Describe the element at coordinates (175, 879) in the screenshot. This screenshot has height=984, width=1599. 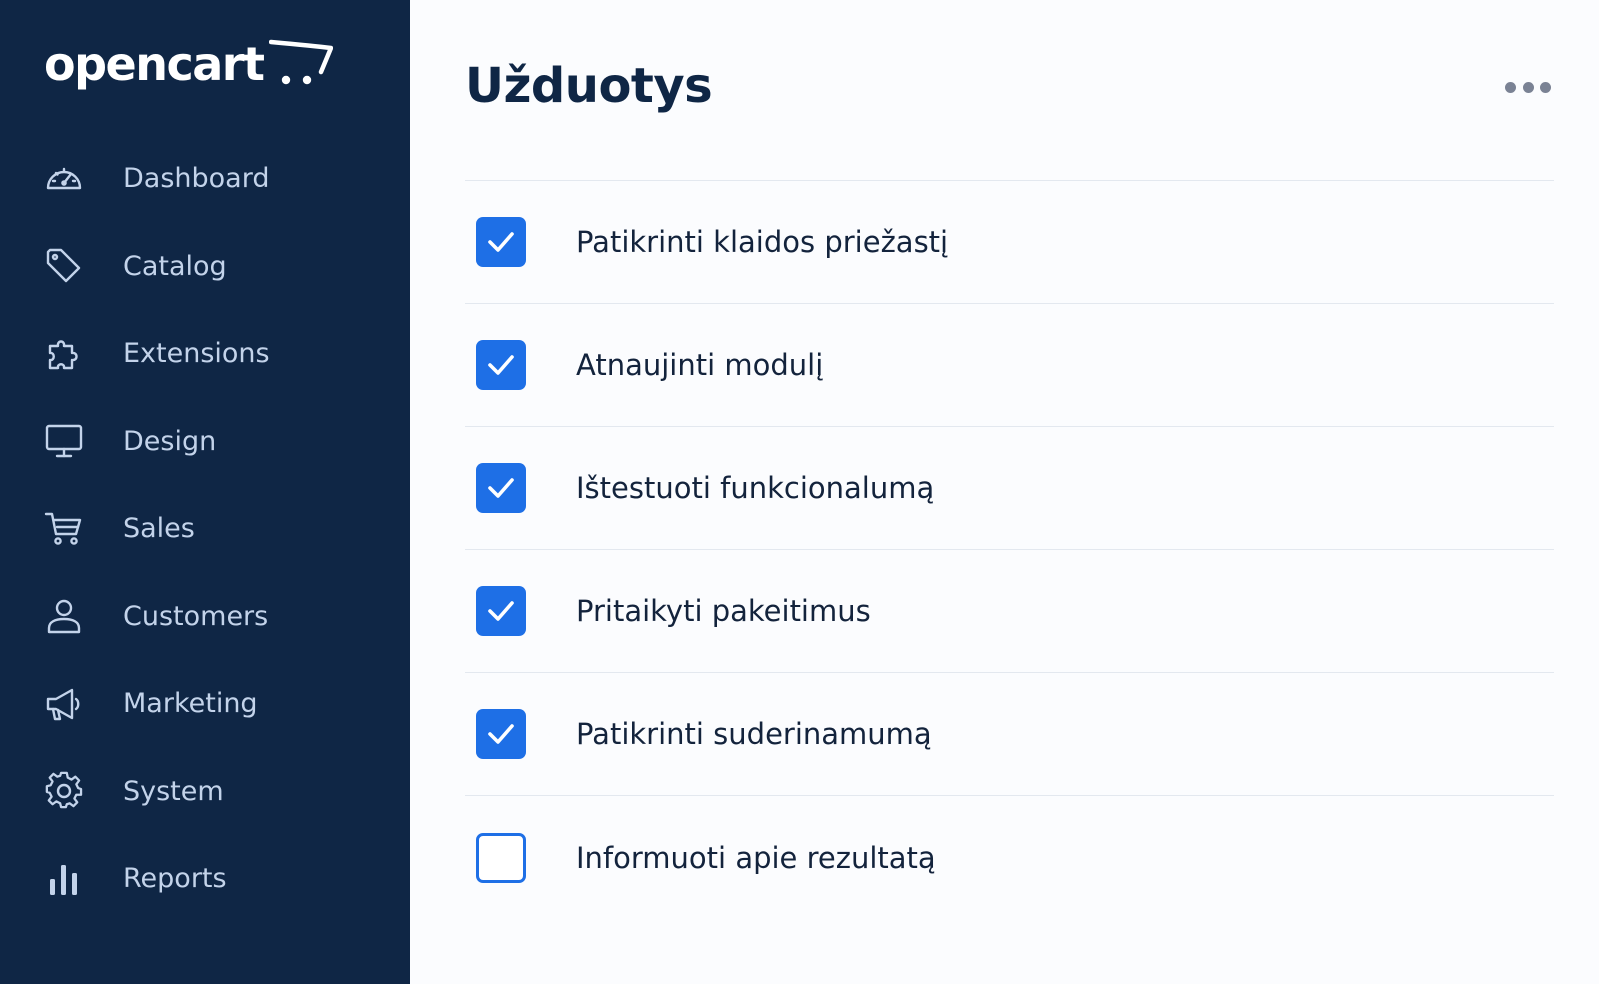
I see `sidebar-item-label: Reports` at that location.